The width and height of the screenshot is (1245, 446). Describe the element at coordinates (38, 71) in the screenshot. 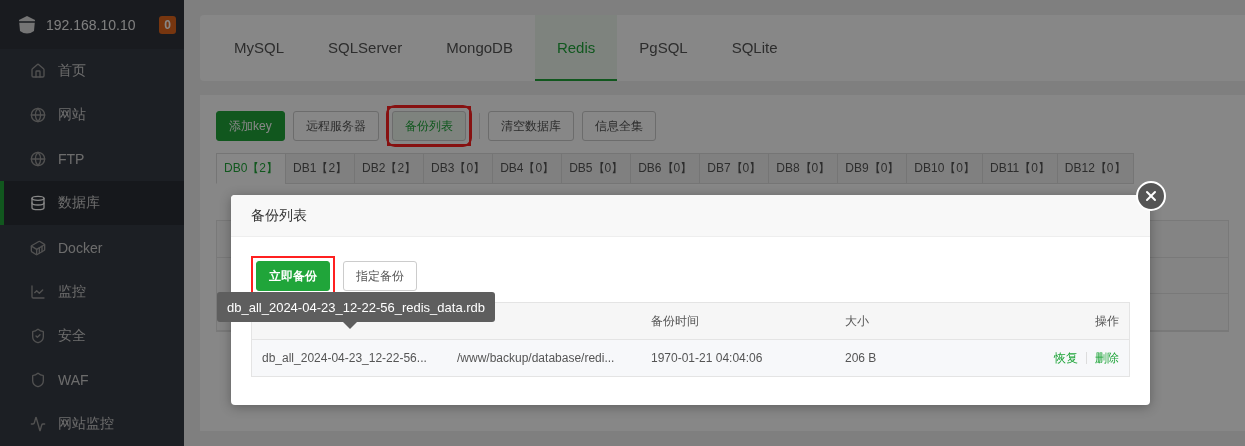

I see `home-icon` at that location.